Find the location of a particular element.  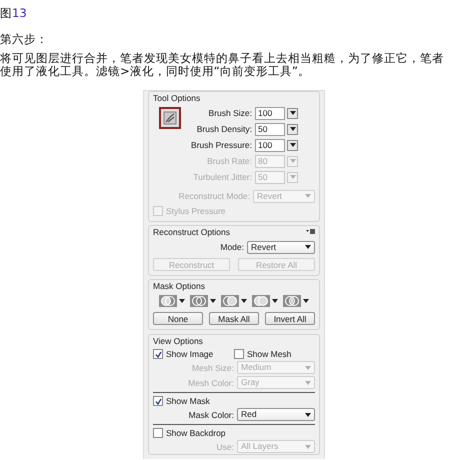

field-label: Turbulent Jitter: is located at coordinates (222, 177).